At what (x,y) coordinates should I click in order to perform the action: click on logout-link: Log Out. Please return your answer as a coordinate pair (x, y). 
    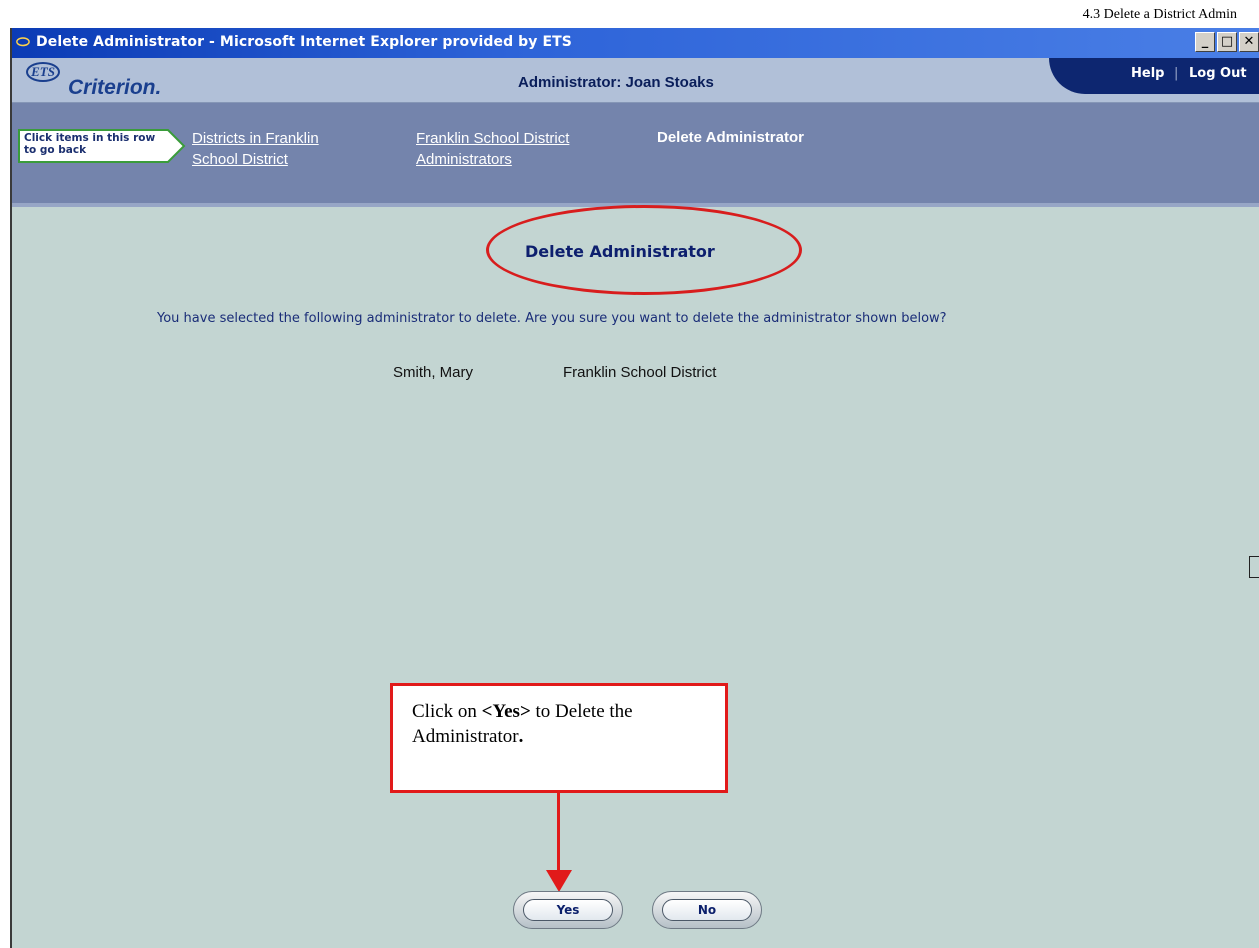
    Looking at the image, I should click on (1218, 73).